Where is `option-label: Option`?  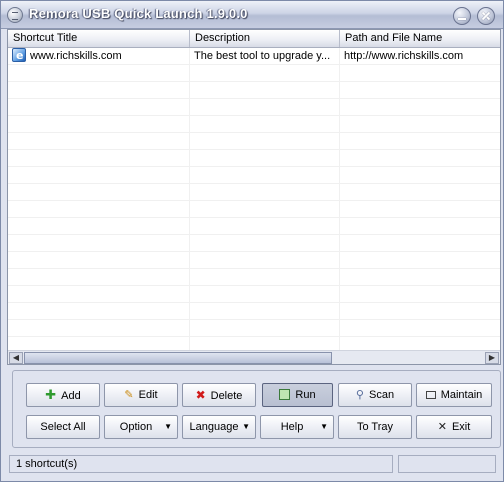 option-label: Option is located at coordinates (136, 427).